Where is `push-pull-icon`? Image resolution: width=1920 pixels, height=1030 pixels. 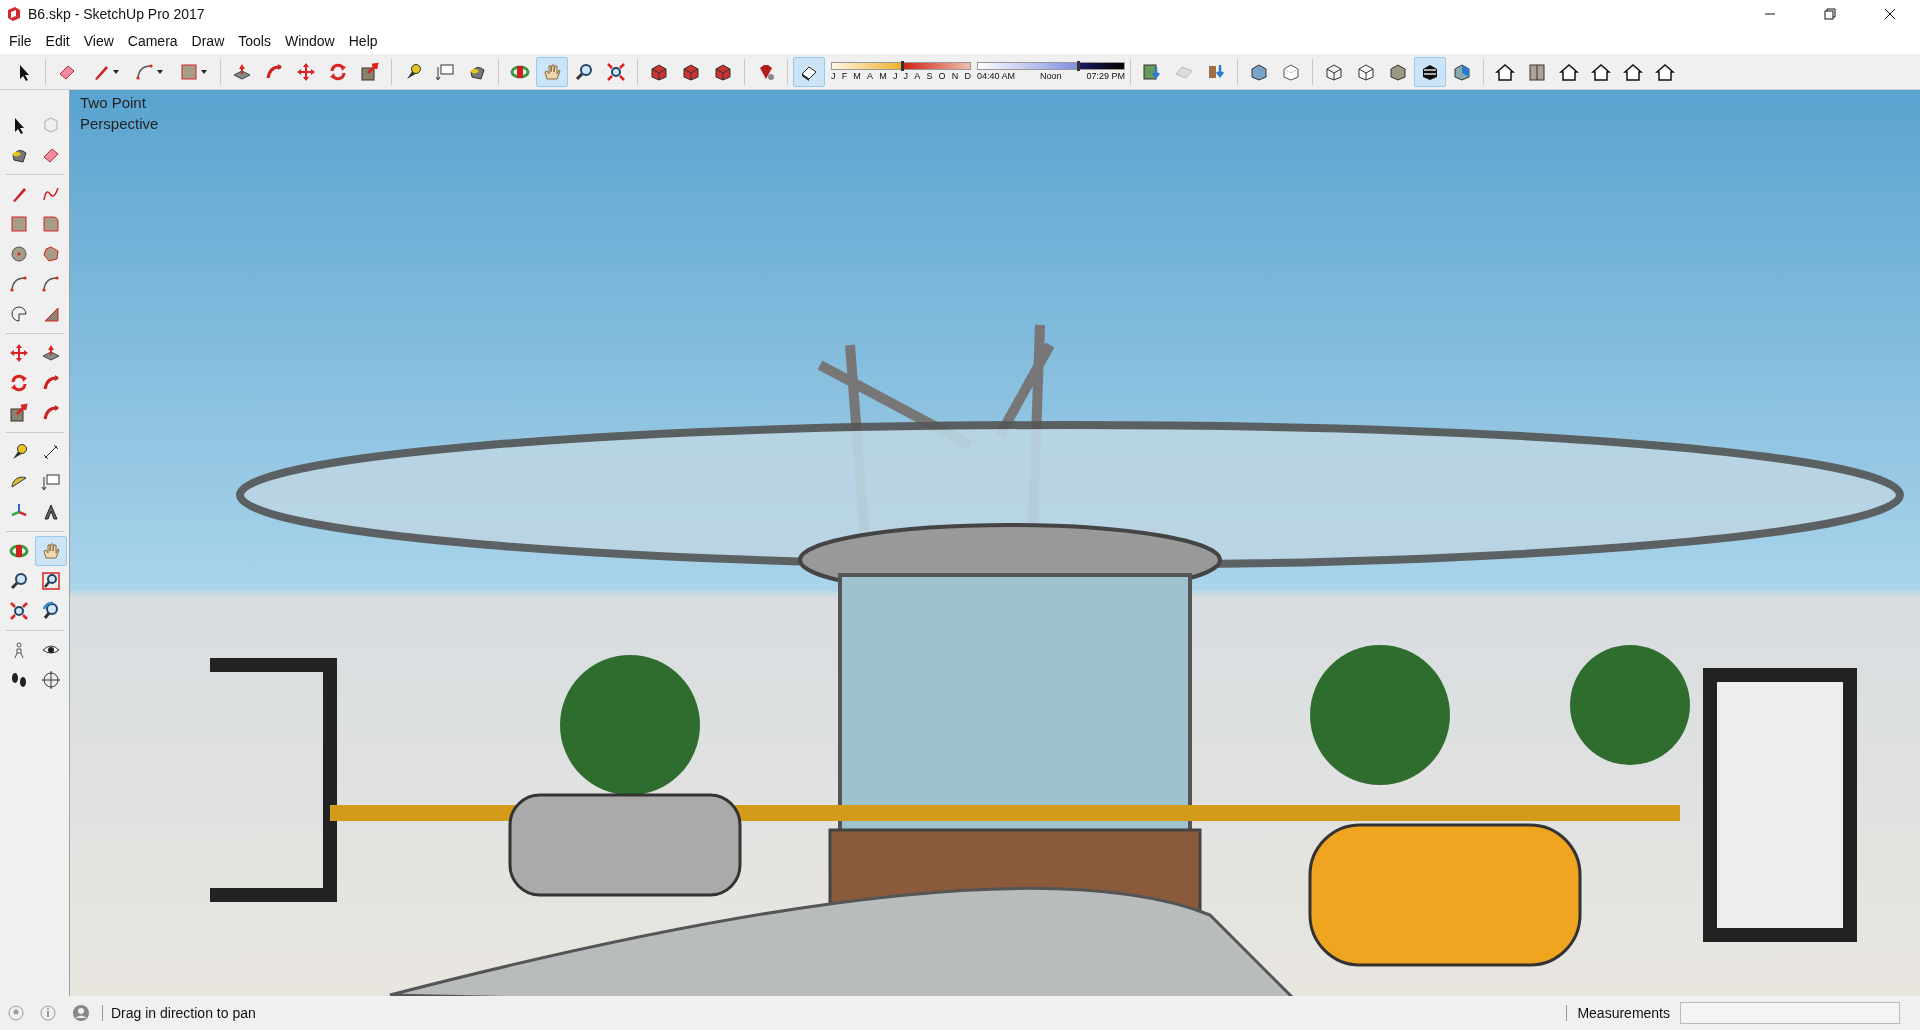
push-pull-icon is located at coordinates (50, 353).